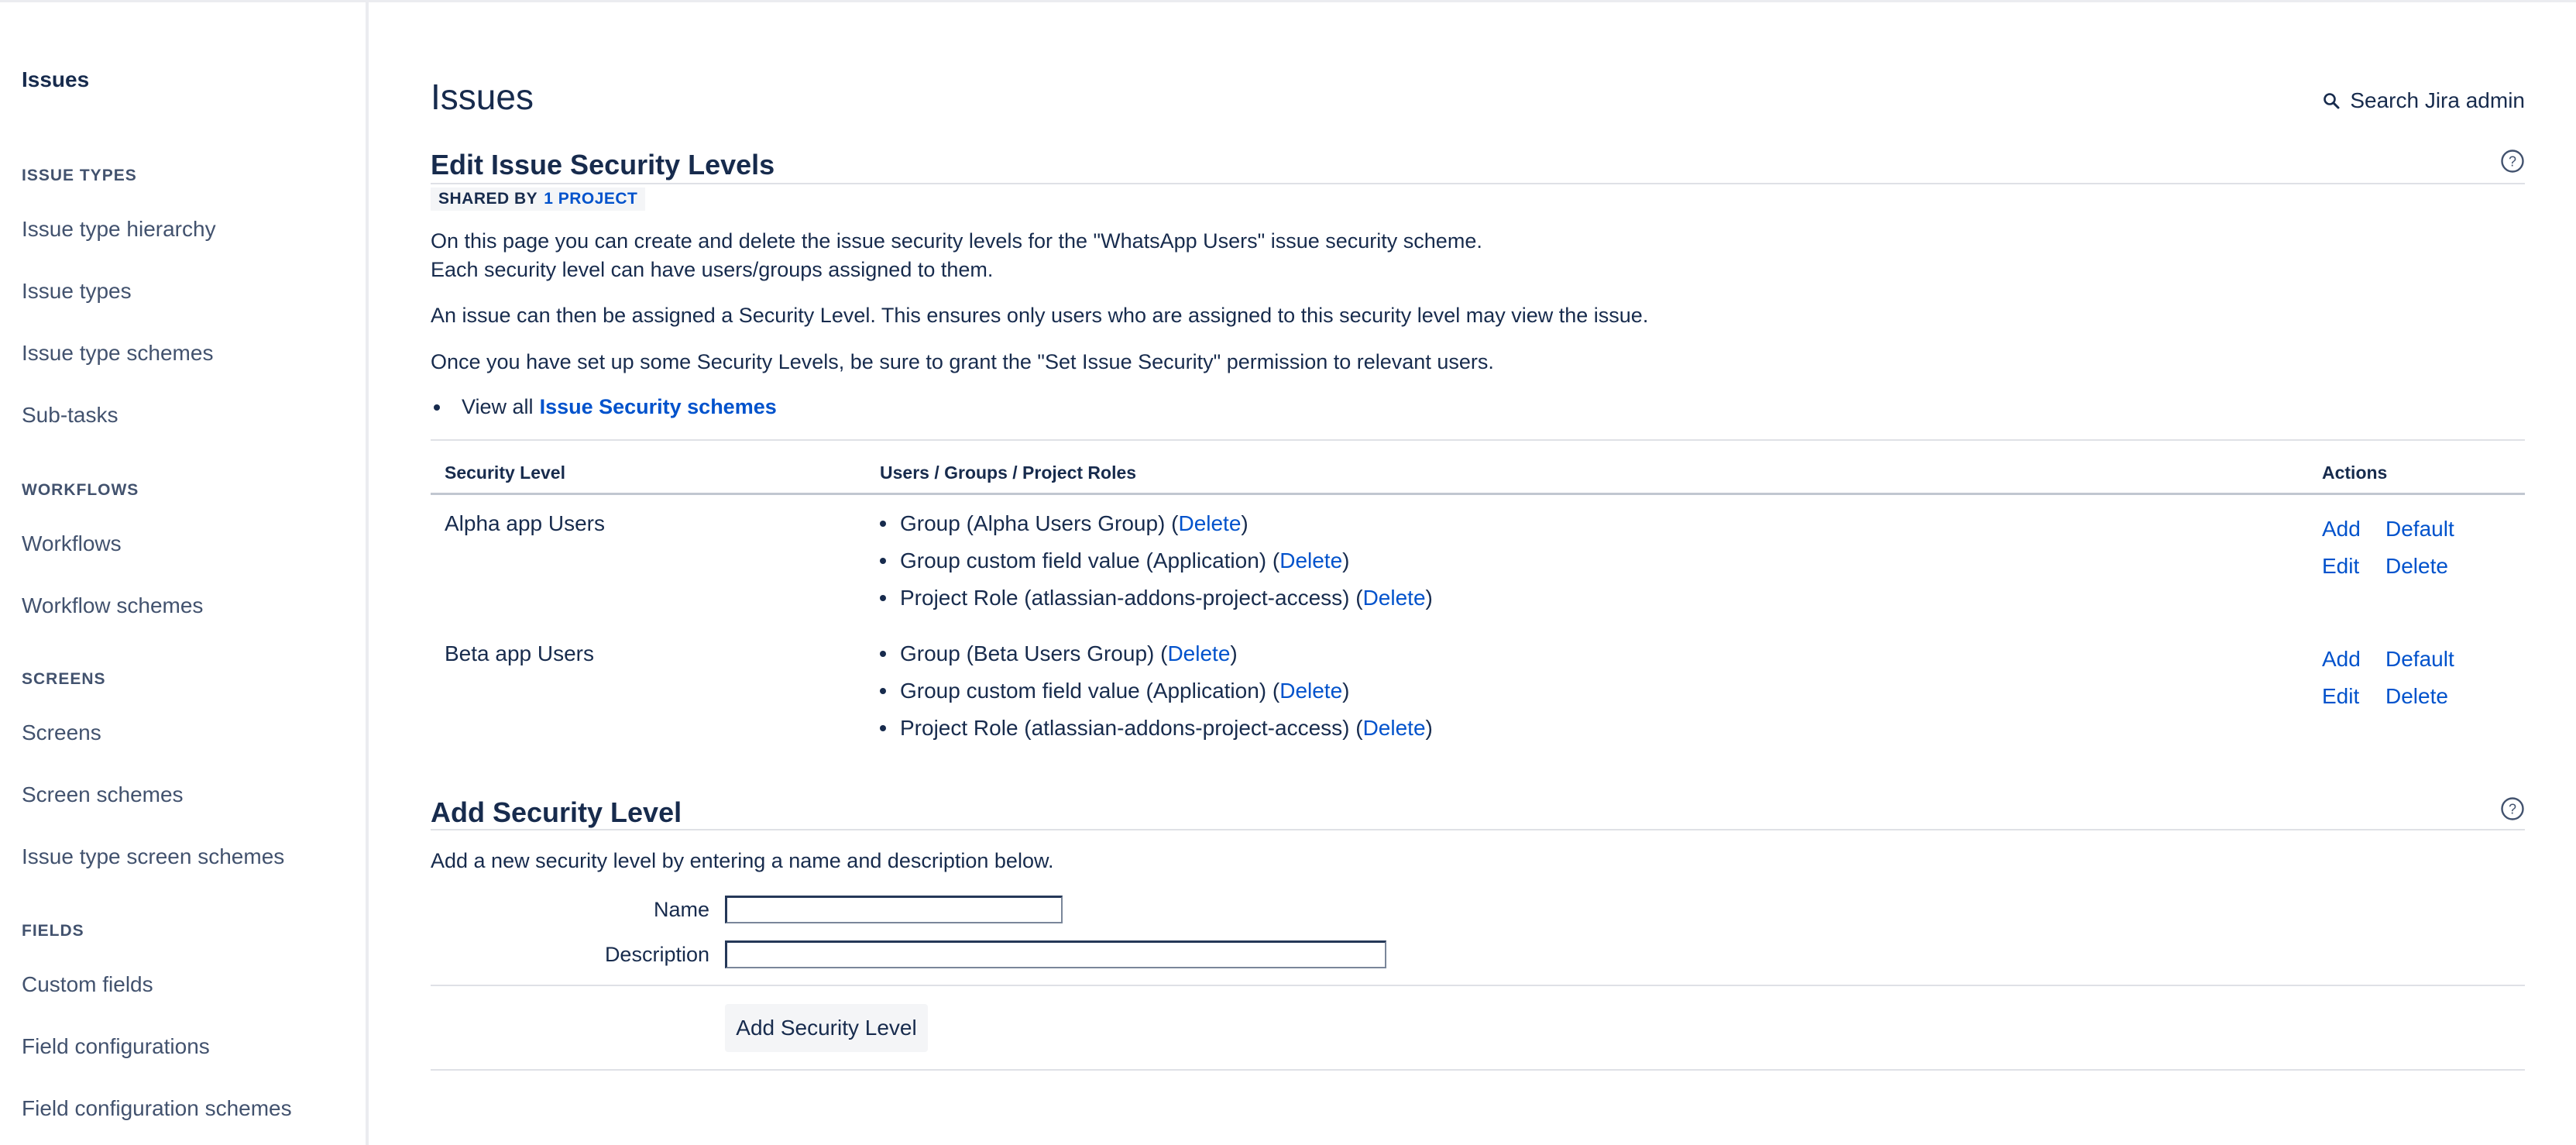  What do you see at coordinates (64, 679) in the screenshot?
I see `sidebar-heading-screens: SCREENS` at bounding box center [64, 679].